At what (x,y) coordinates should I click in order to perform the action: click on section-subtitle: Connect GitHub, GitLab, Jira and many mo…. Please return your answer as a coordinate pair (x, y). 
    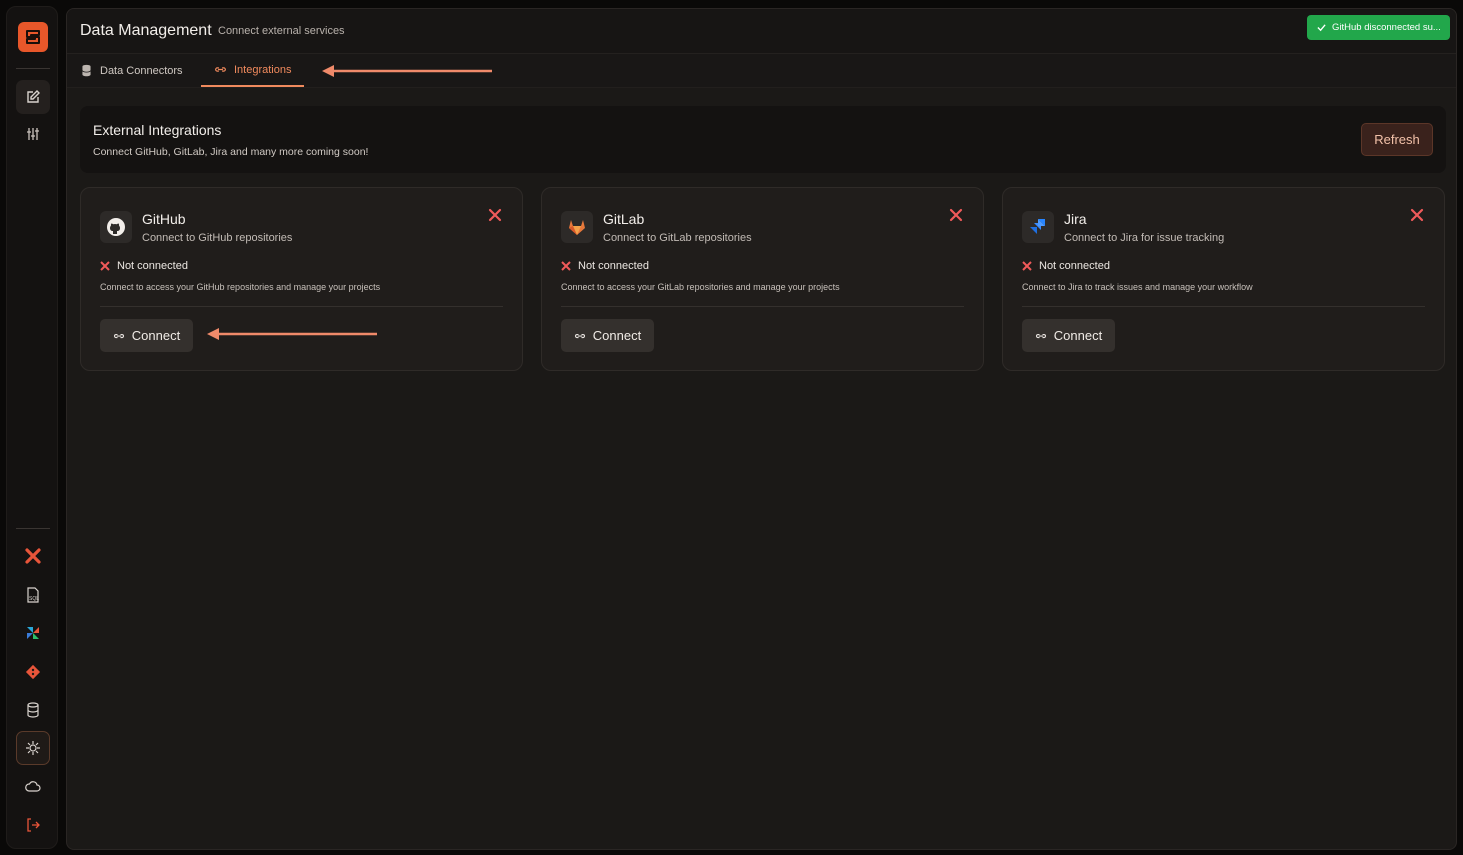
    Looking at the image, I should click on (231, 152).